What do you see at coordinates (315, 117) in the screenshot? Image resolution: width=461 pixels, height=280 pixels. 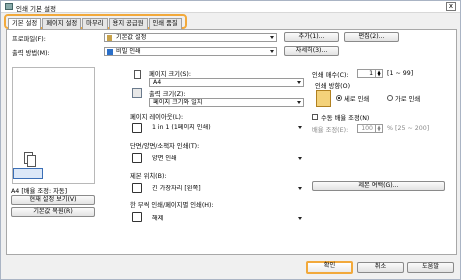 I see `manual-scaling-checkbox` at bounding box center [315, 117].